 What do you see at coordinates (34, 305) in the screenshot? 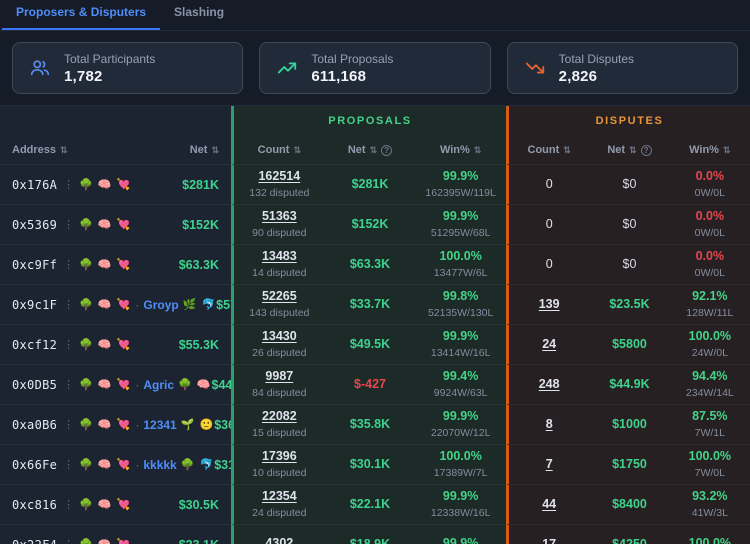
I see `address-link: 0x9c1F` at bounding box center [34, 305].